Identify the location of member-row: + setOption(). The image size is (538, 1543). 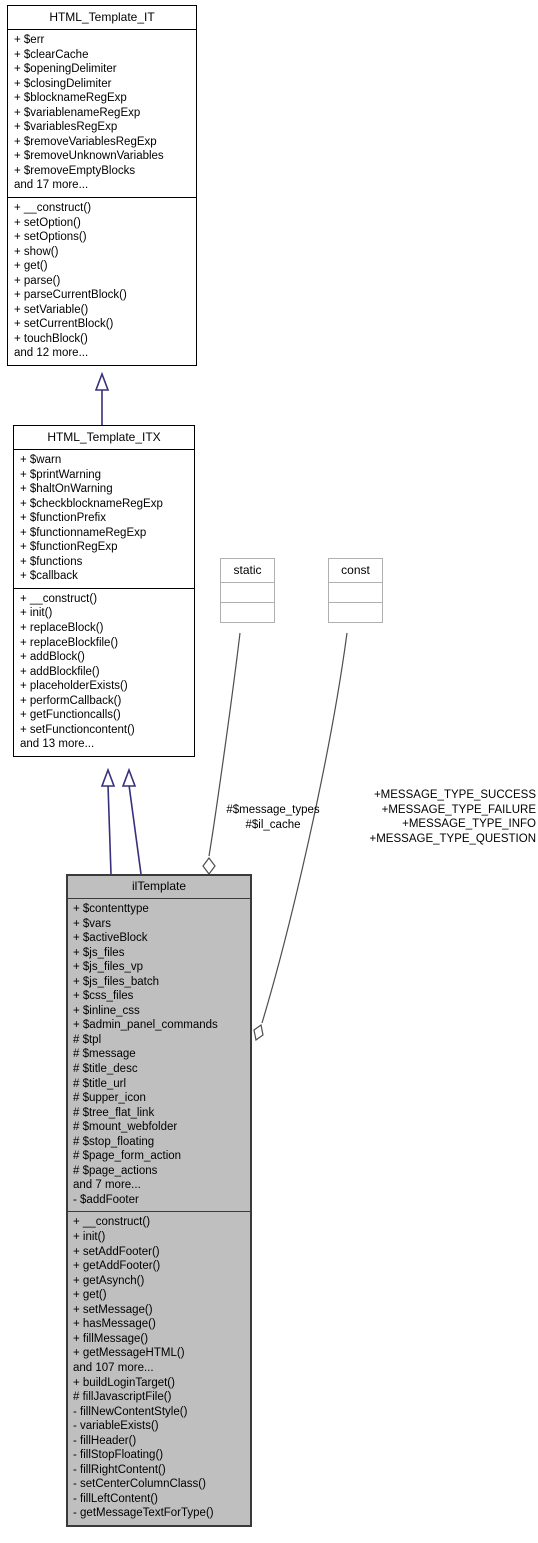
(47, 222).